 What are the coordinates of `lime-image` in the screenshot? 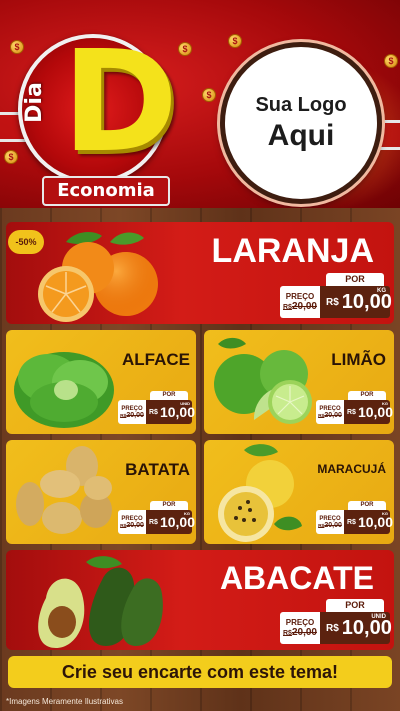 It's located at (263, 380).